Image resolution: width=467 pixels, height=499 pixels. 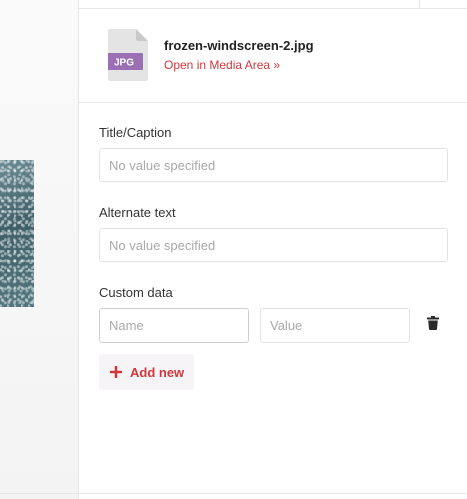 I want to click on custom-data-value-input, so click(x=335, y=325).